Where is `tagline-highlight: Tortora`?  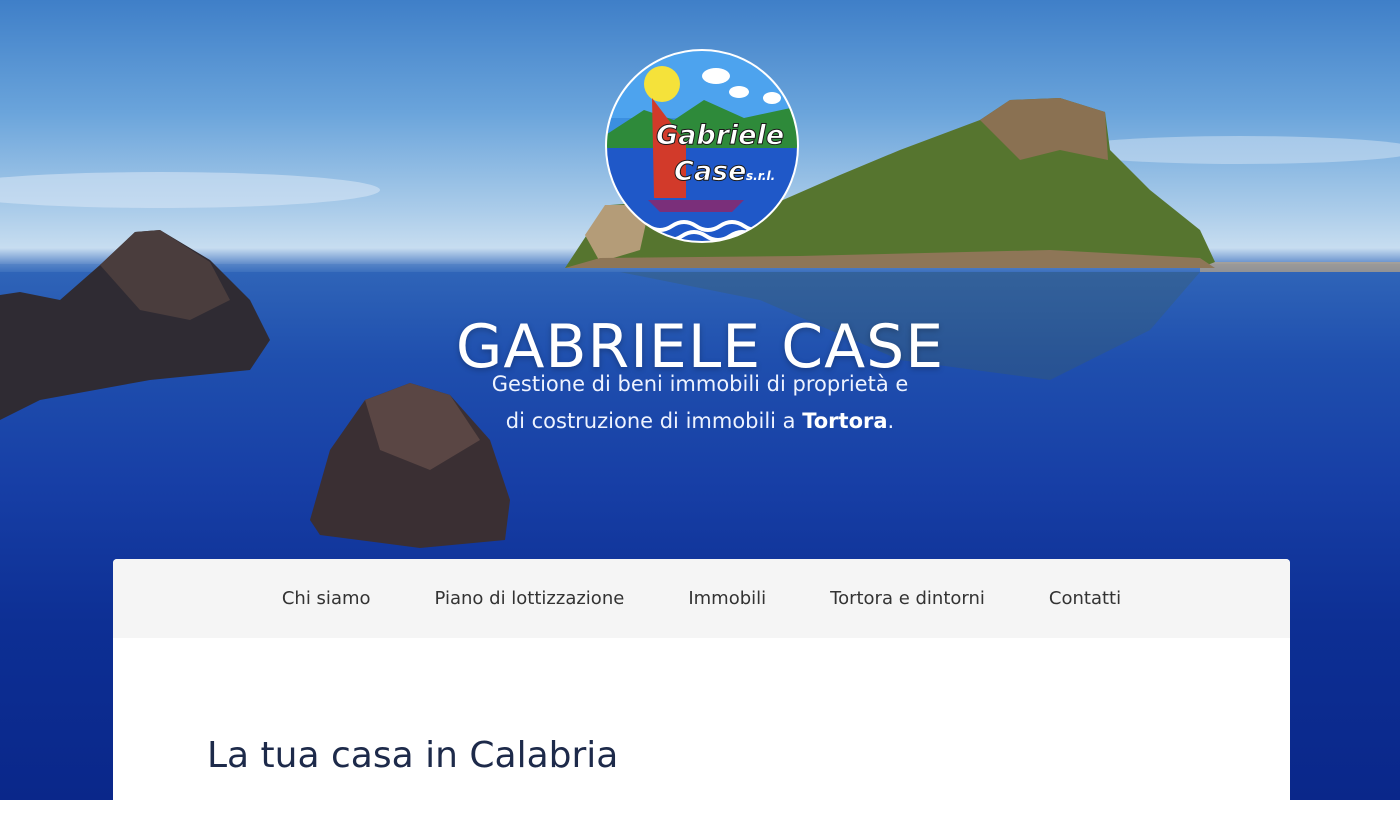 tagline-highlight: Tortora is located at coordinates (845, 421).